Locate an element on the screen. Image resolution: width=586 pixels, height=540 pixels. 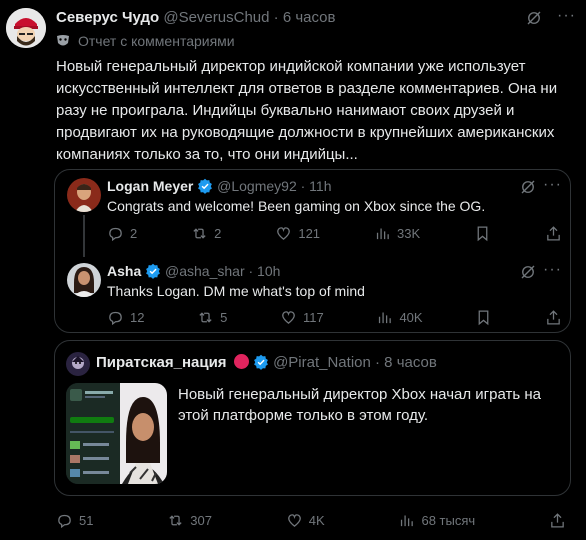
tweet-time: · 6 часов is located at coordinates (305, 17).